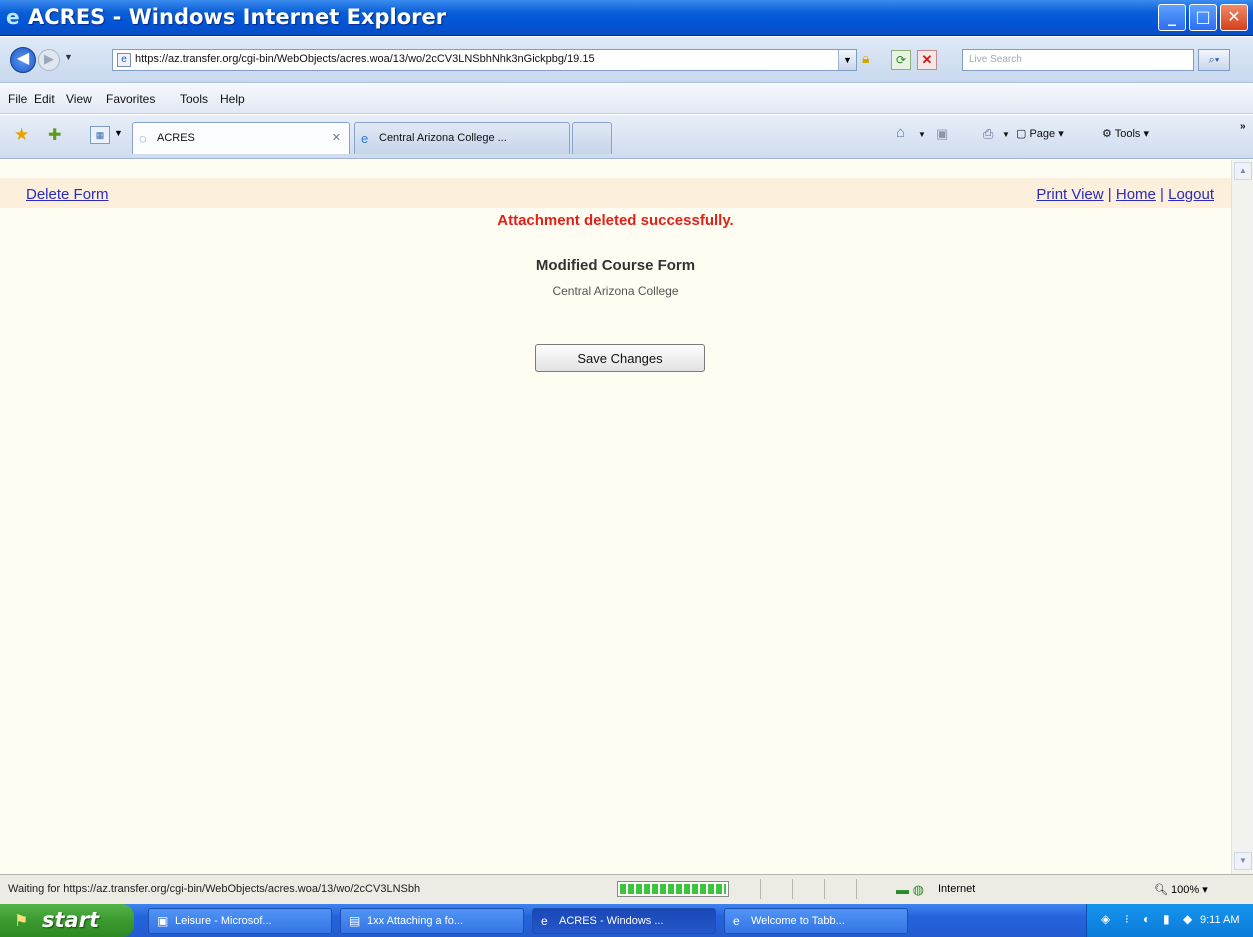 The image size is (1253, 937). What do you see at coordinates (1131, 134) in the screenshot?
I see `tools-menu-label: Tools ▾` at bounding box center [1131, 134].